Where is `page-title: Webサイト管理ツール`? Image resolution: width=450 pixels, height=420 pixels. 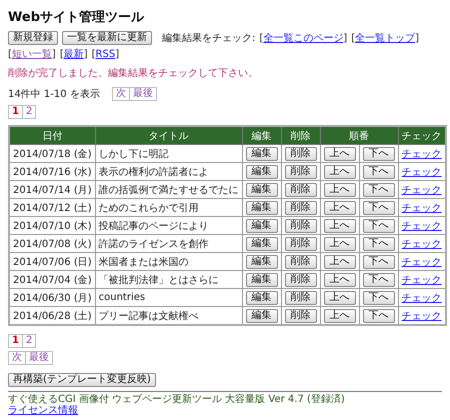 page-title: Webサイト管理ツール is located at coordinates (77, 17).